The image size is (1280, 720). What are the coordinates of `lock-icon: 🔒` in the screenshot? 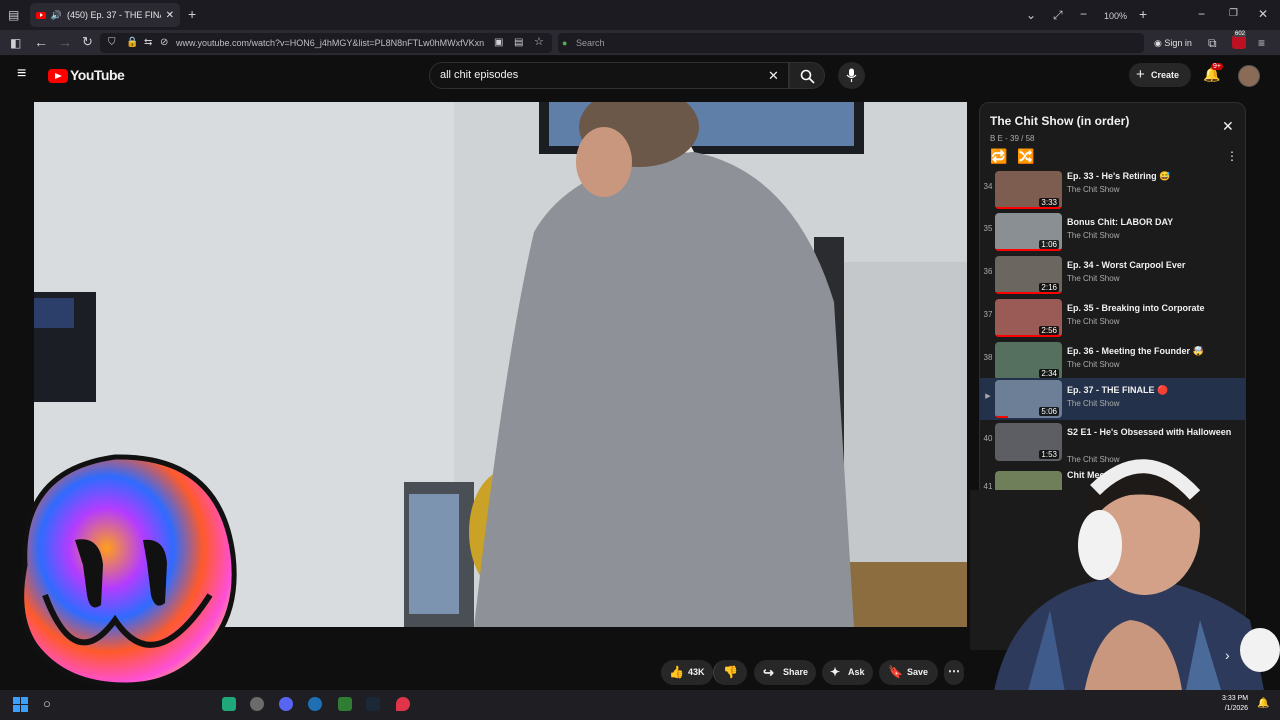 It's located at (132, 43).